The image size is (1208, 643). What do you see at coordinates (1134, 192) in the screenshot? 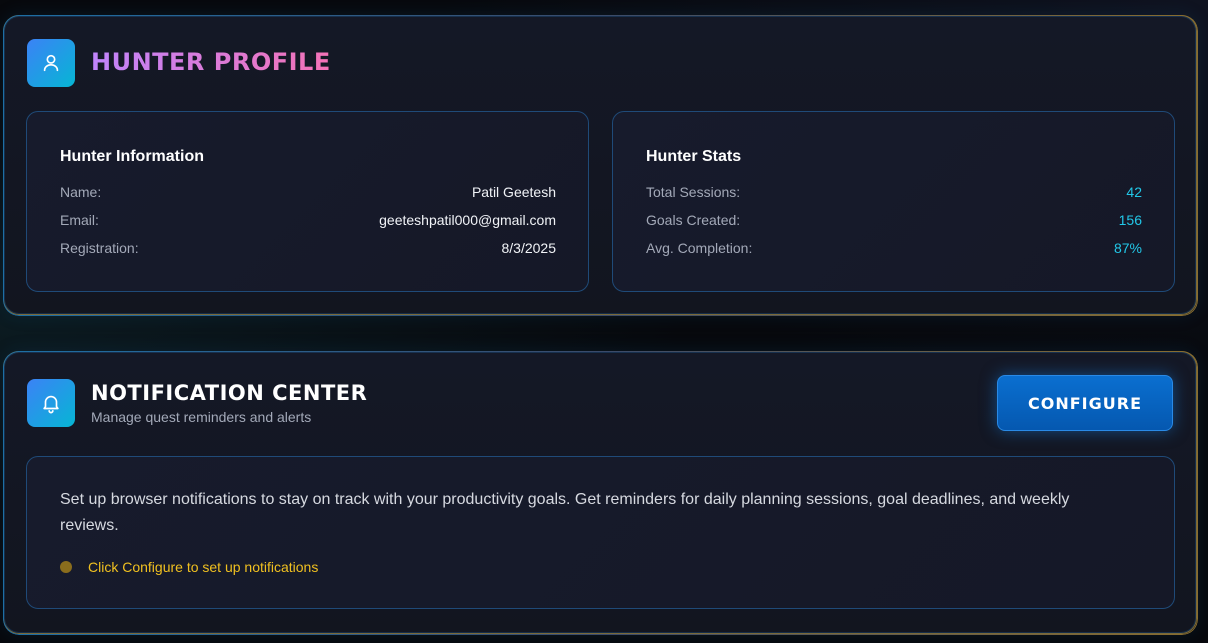
I see `stats-value: 42` at bounding box center [1134, 192].